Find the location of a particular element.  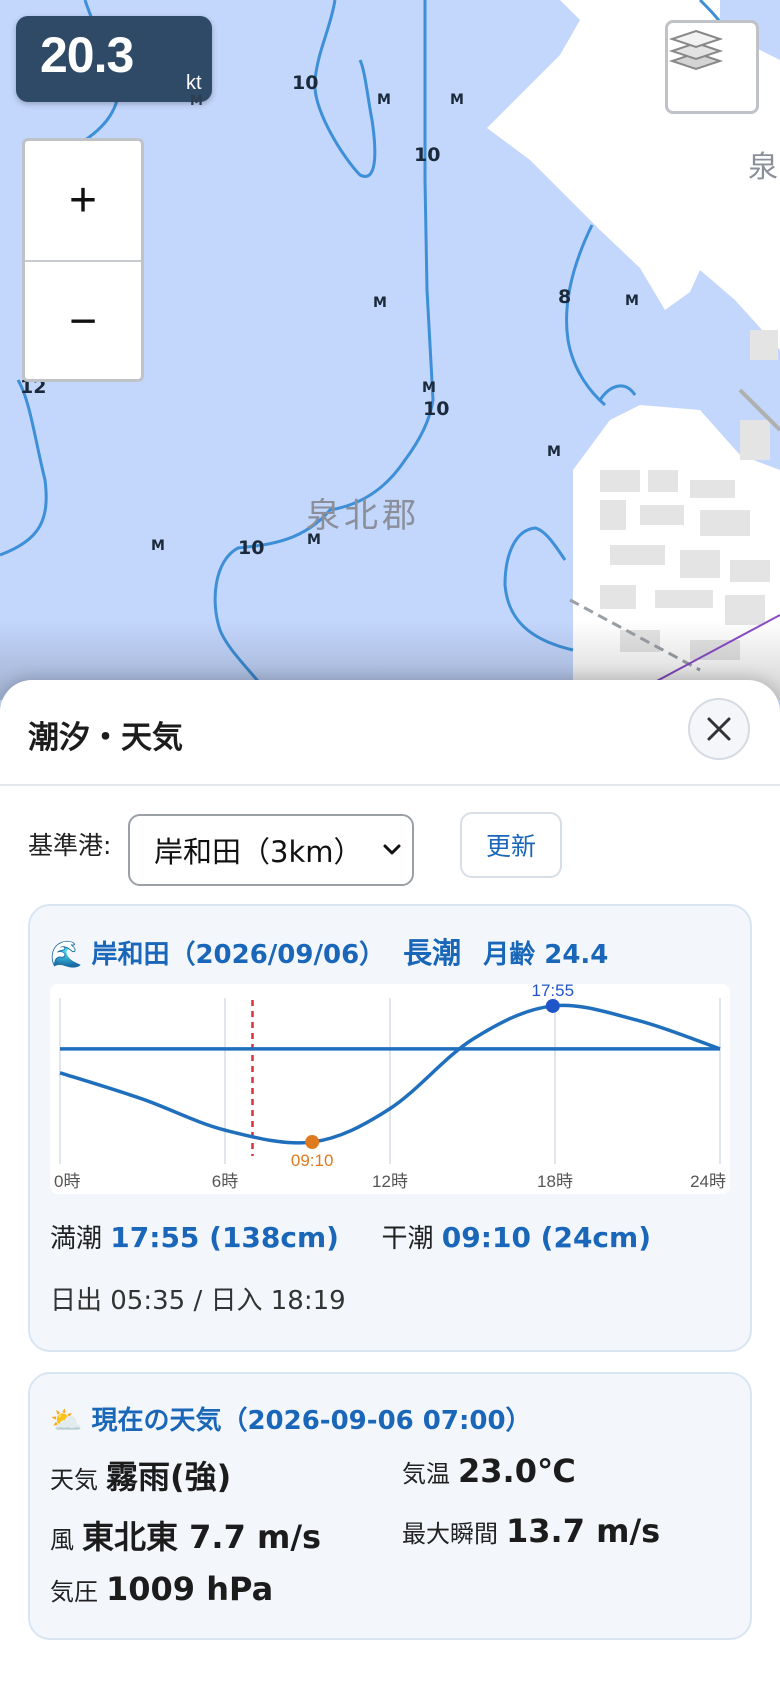

high-tide-value: 17:55 (138cm) is located at coordinates (224, 1237).